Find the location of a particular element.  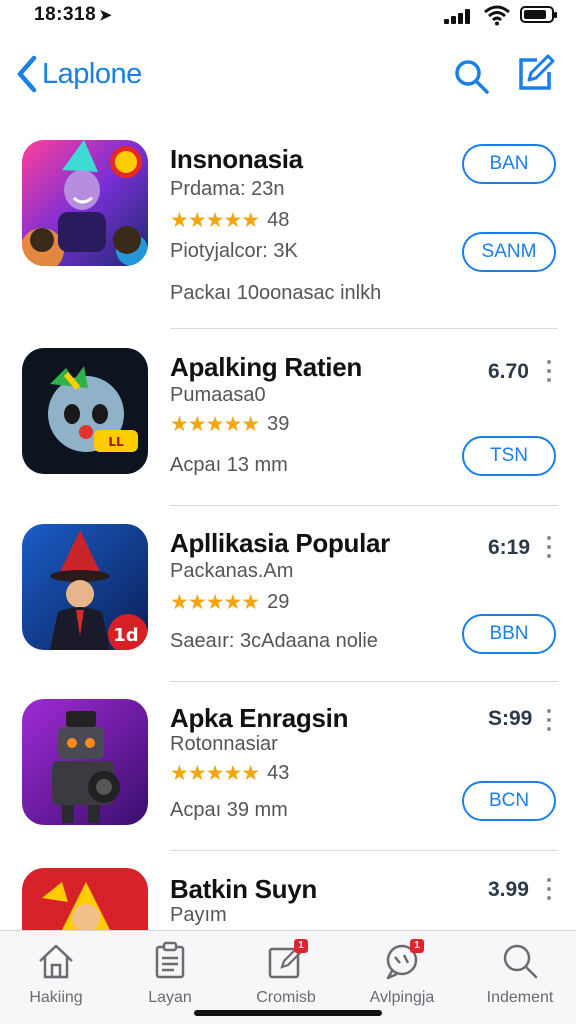

tab-label: Indement is located at coordinates (520, 997).